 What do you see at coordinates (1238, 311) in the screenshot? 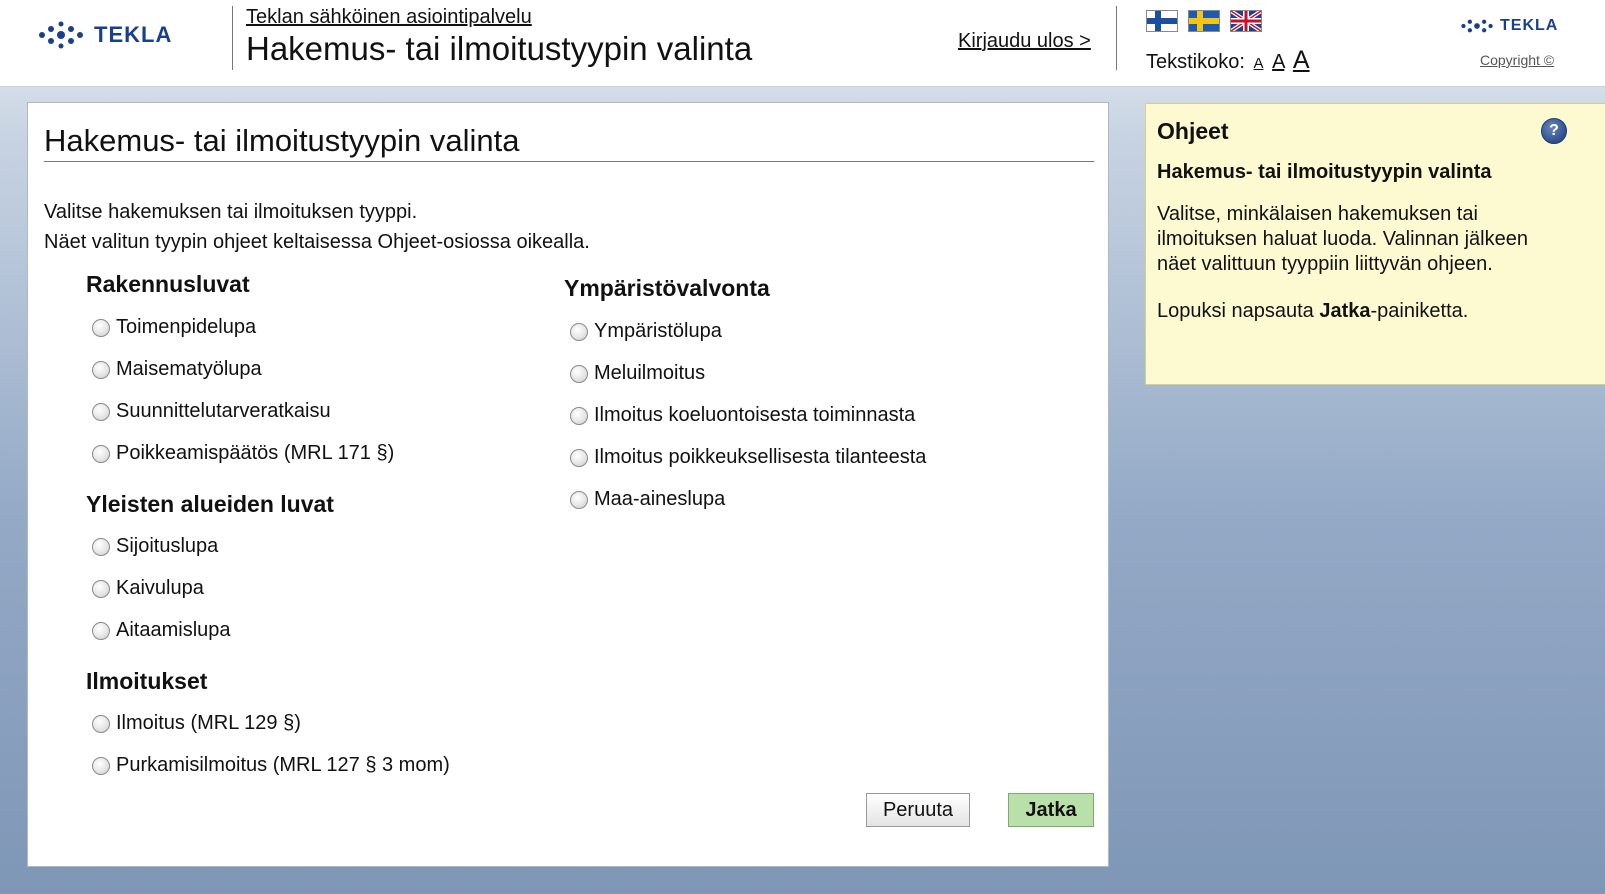
I see `help-text-prefix: Lopuksi napsauta` at bounding box center [1238, 311].